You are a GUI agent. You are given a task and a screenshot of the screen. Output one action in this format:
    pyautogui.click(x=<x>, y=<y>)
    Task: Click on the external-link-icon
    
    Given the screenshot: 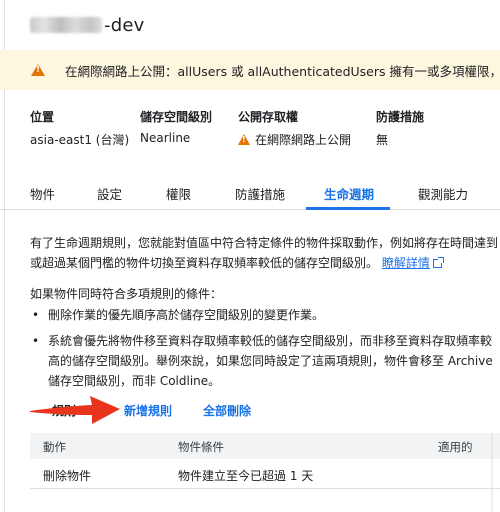 What is the action you would take?
    pyautogui.click(x=438, y=262)
    